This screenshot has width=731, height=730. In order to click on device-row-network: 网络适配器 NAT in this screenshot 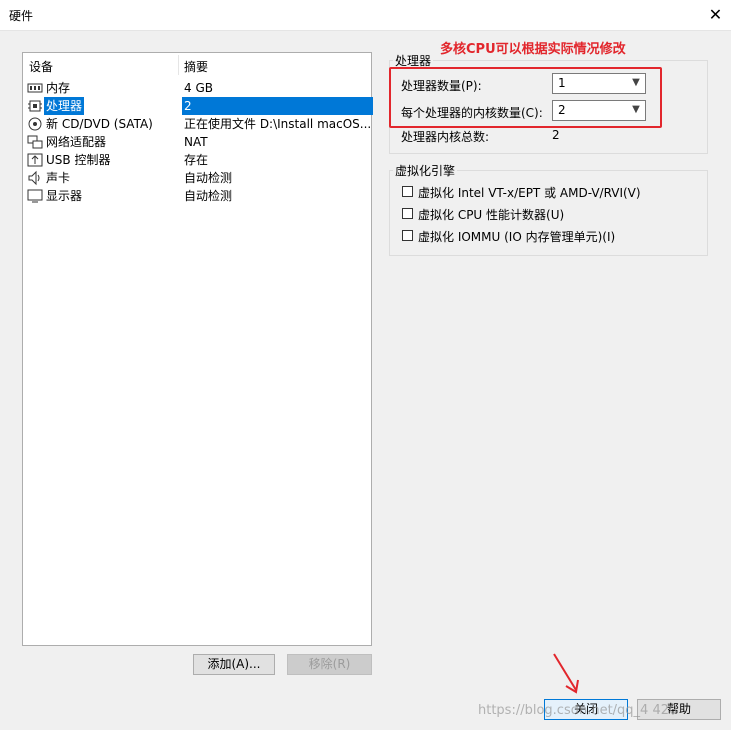, I will do `click(198, 142)`.